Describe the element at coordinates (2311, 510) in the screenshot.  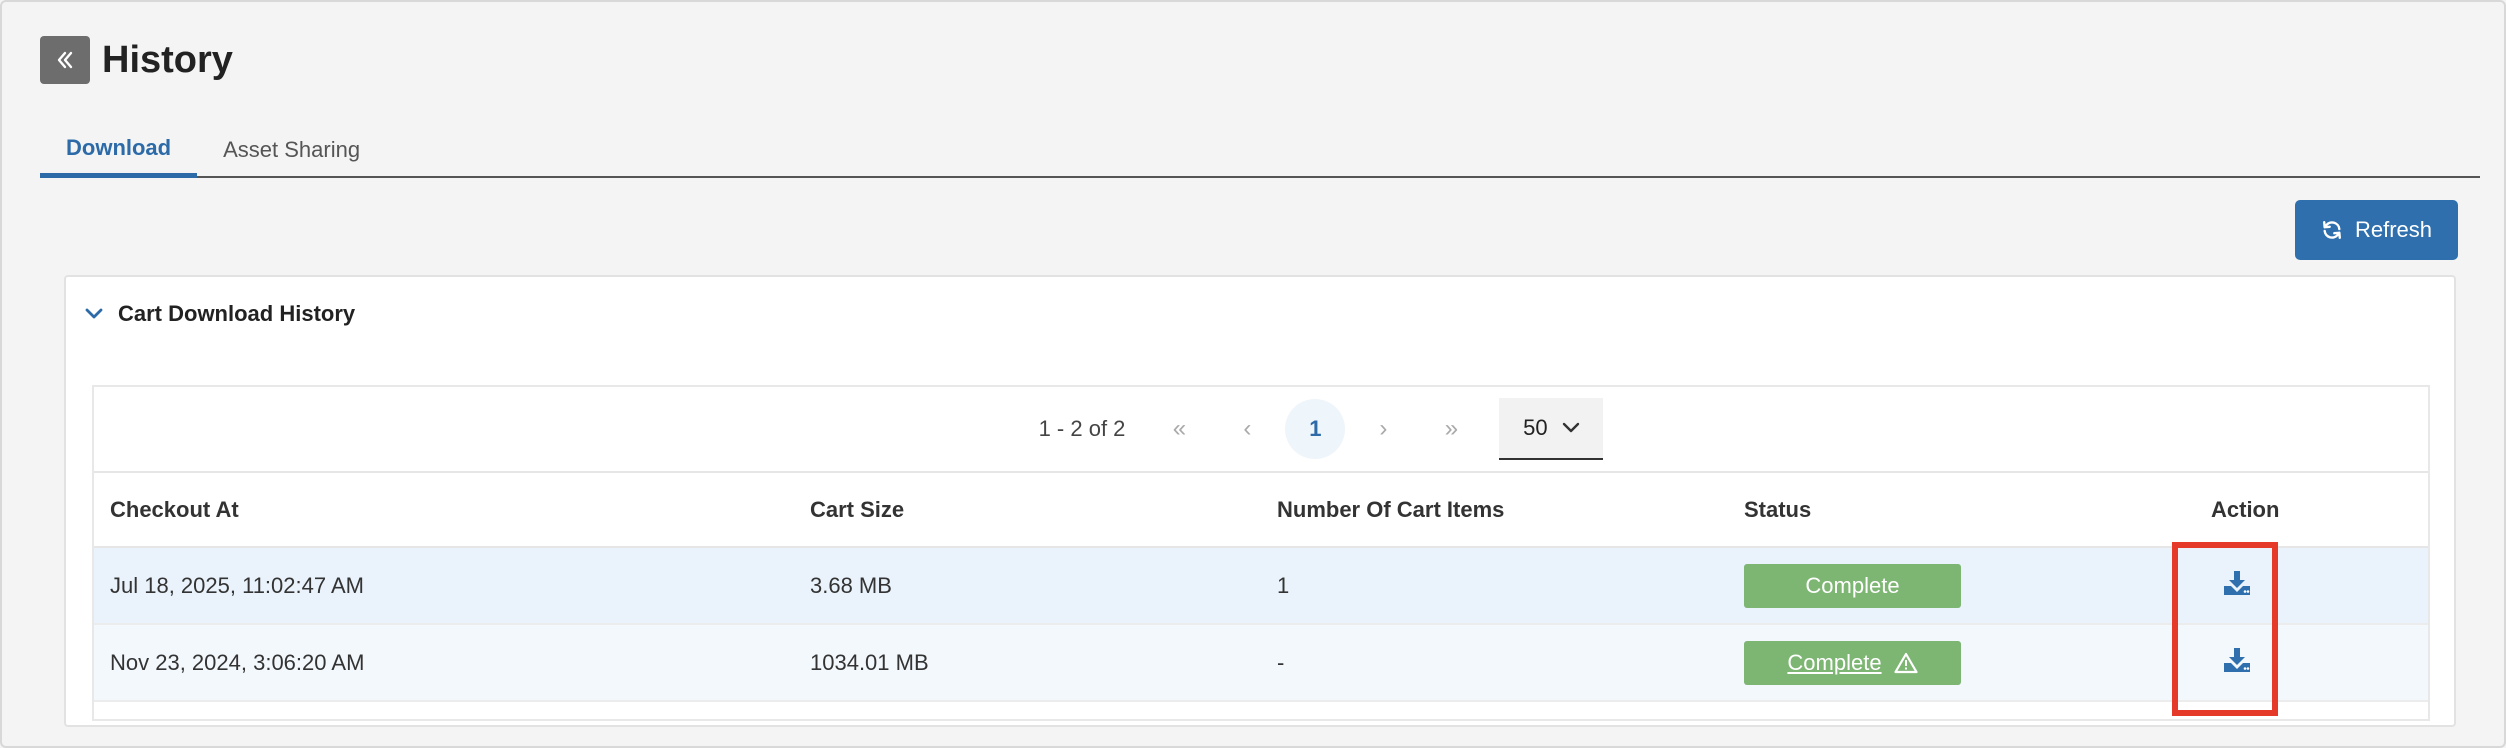
I see `header-action: Action` at that location.